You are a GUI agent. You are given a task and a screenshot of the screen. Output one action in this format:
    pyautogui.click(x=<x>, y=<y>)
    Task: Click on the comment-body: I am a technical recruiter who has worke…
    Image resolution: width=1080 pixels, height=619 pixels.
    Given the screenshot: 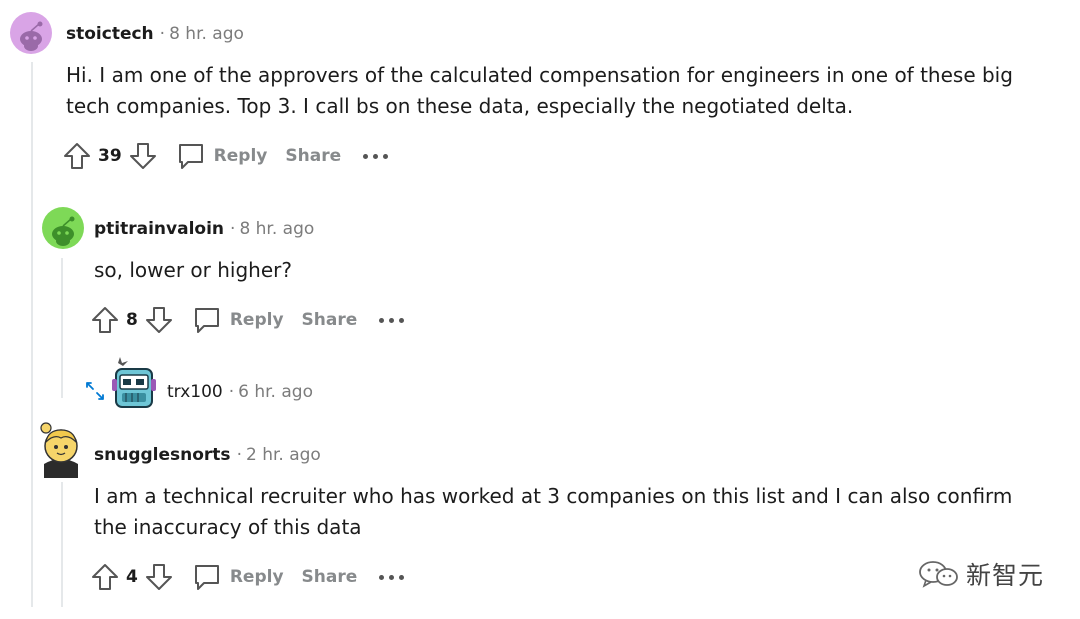 What is the action you would take?
    pyautogui.click(x=574, y=512)
    